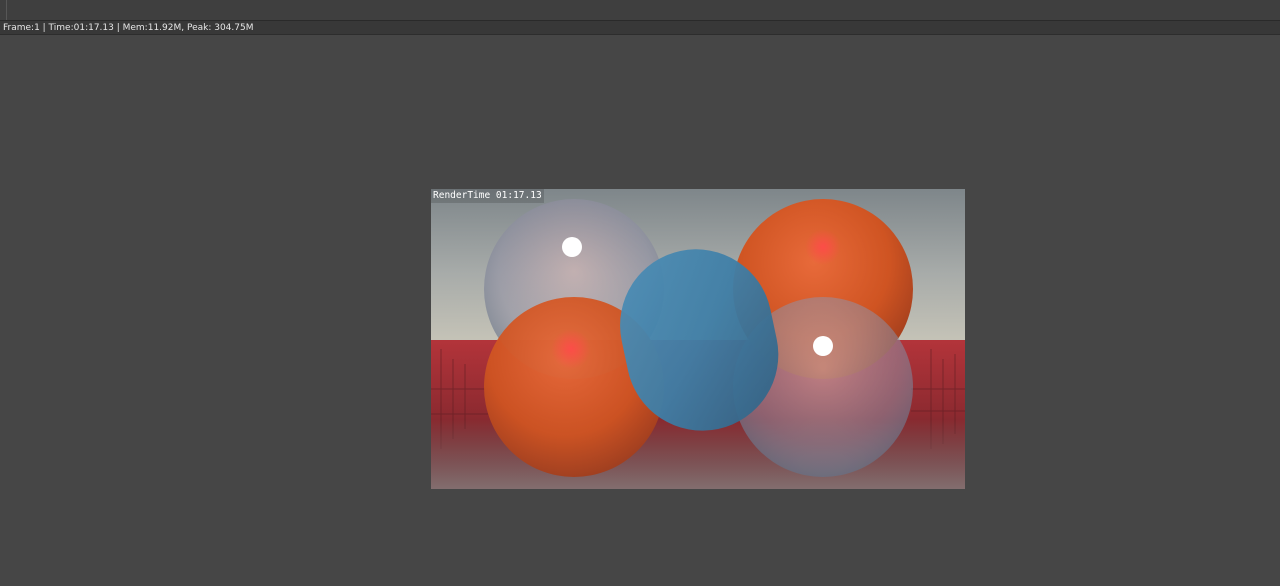 The height and width of the screenshot is (586, 1280). What do you see at coordinates (487, 196) in the screenshot?
I see `render-time-stamp: RenderTime 01:17.13` at bounding box center [487, 196].